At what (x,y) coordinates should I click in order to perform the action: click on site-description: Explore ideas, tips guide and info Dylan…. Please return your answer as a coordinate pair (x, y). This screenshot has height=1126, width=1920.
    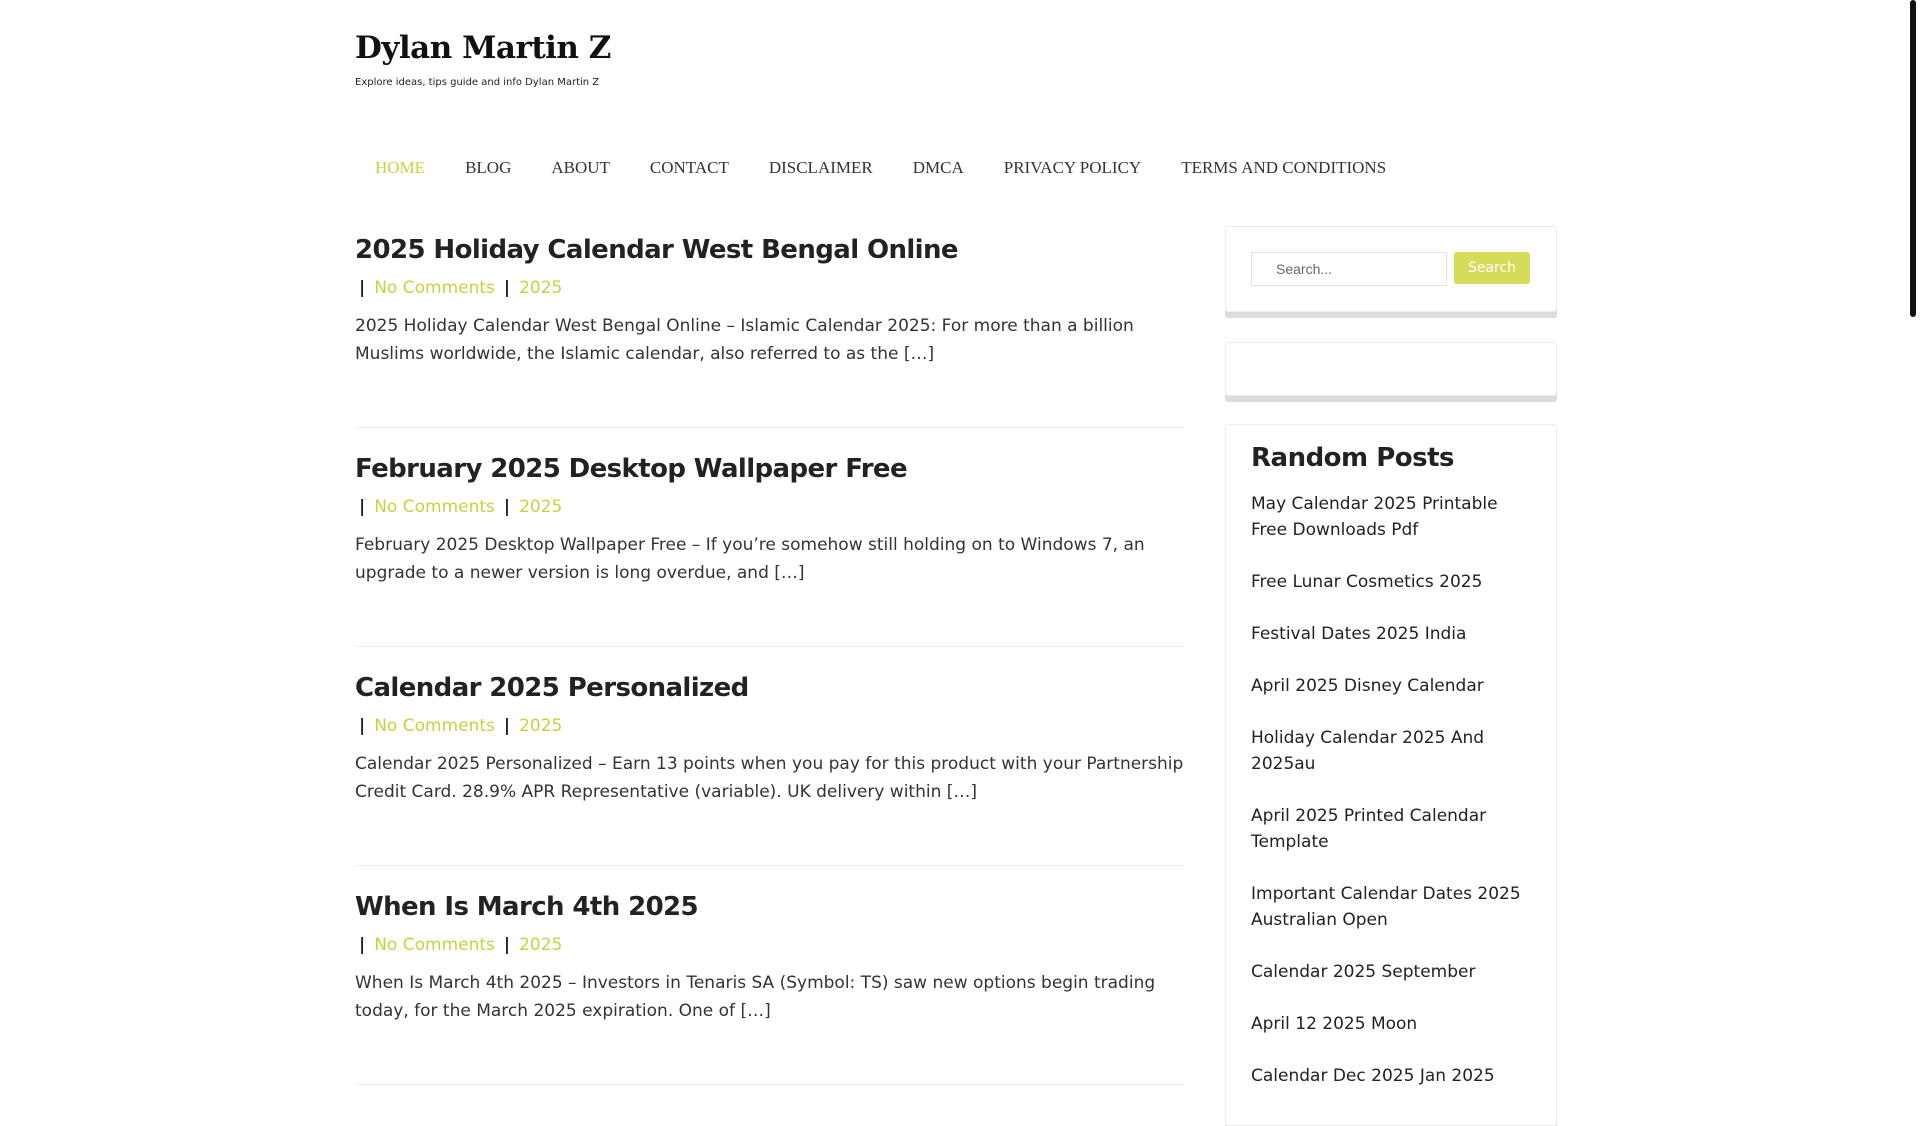
    Looking at the image, I should click on (477, 82).